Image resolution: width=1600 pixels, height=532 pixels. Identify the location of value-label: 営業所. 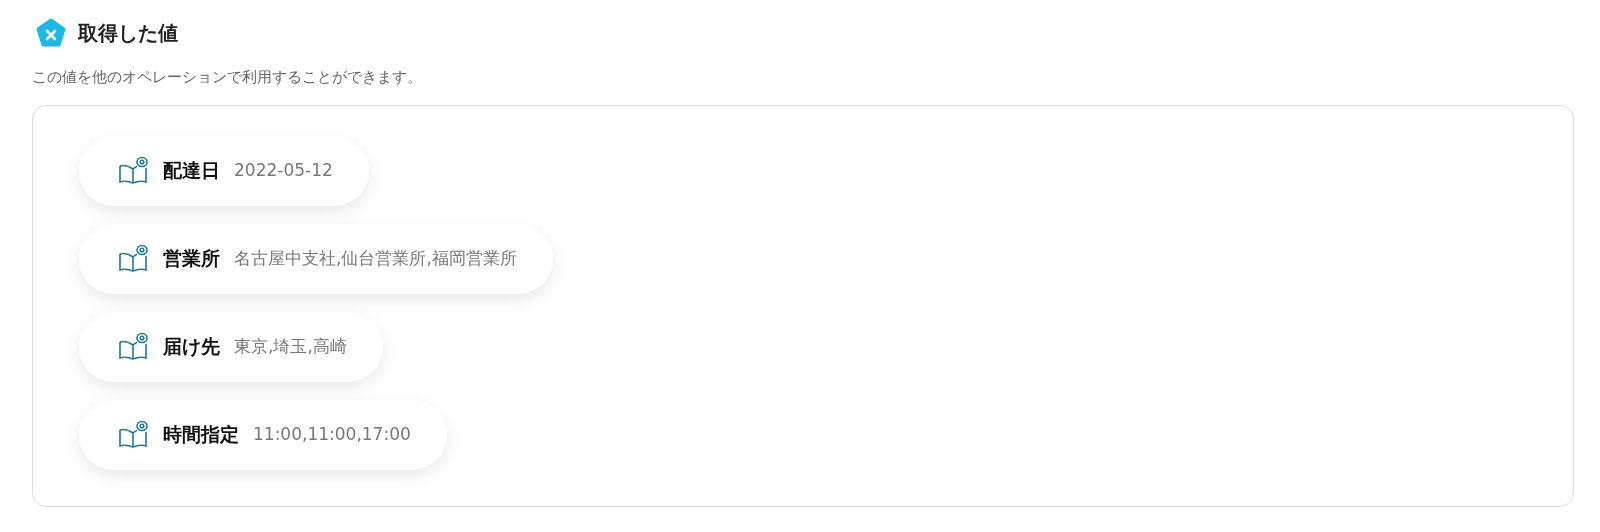
(191, 259).